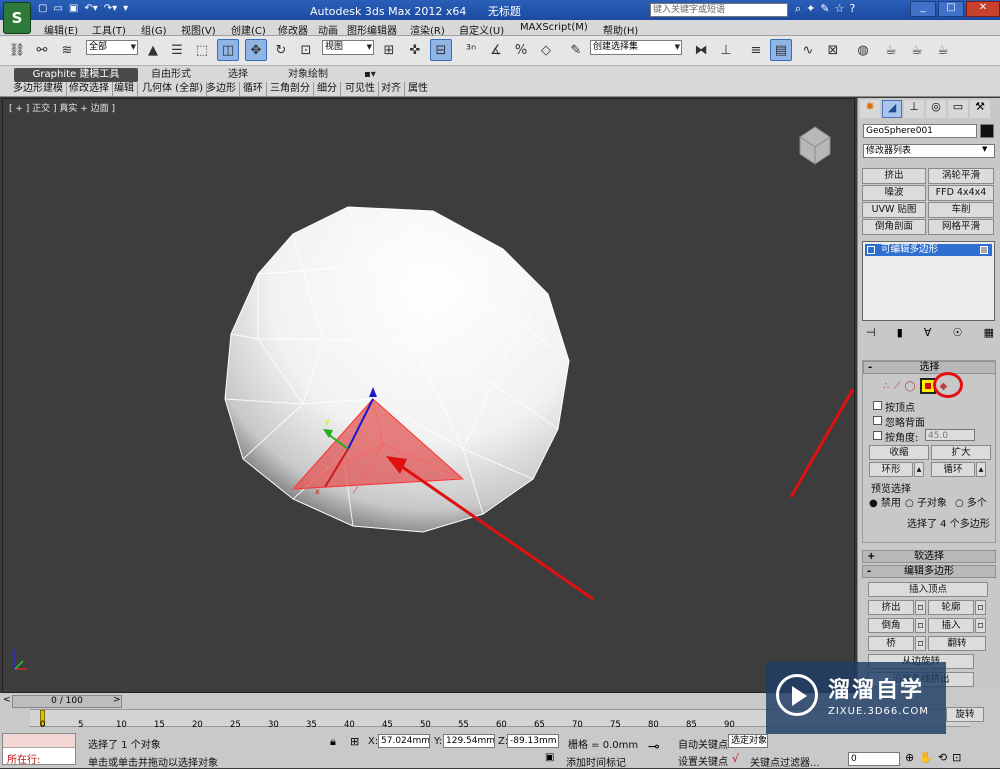 Image resolution: width=1000 pixels, height=769 pixels. Describe the element at coordinates (894, 176) in the screenshot. I see `modifier-extrude-button: 挤出` at that location.